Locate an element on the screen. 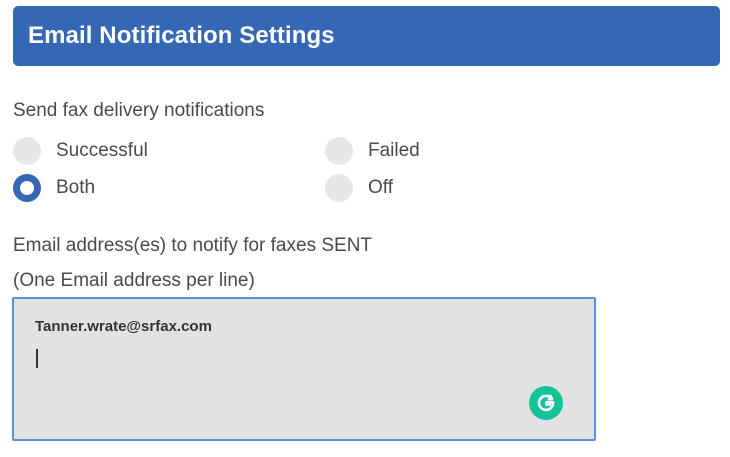 The width and height of the screenshot is (730, 457). radio-off: Off is located at coordinates (359, 188).